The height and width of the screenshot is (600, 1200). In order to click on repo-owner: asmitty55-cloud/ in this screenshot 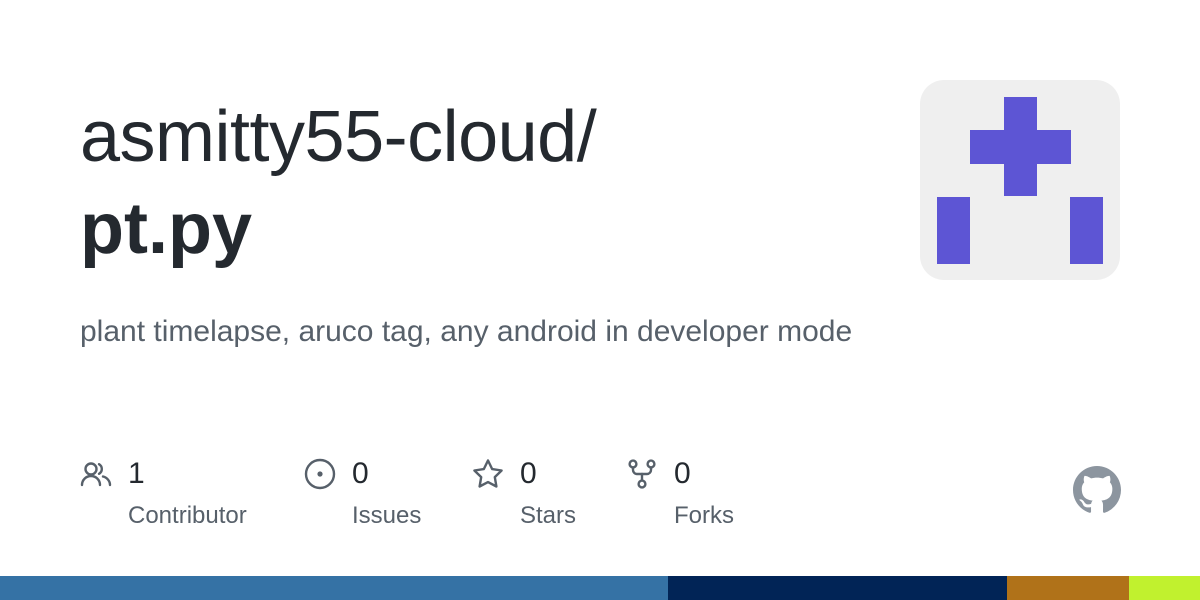, I will do `click(338, 137)`.